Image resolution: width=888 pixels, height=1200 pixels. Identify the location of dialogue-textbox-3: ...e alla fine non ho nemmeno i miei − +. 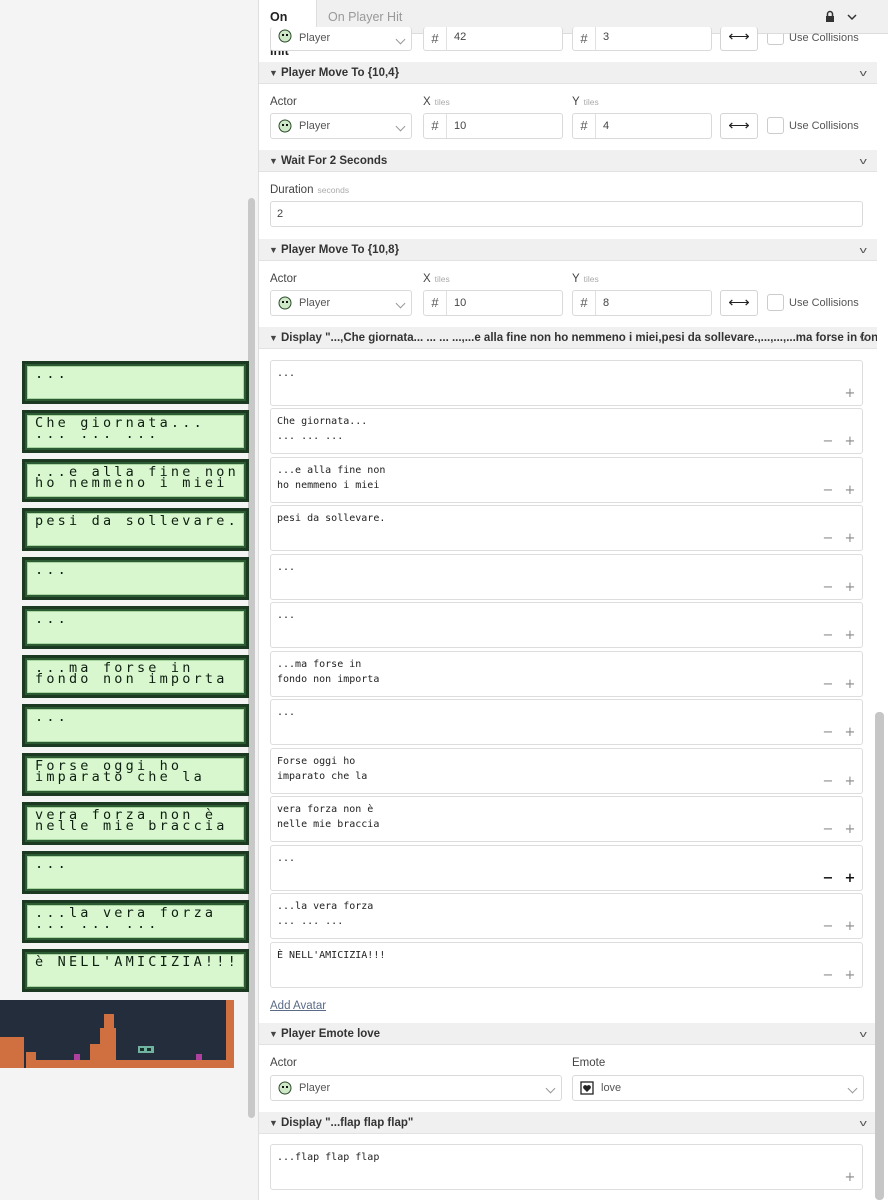
(566, 480).